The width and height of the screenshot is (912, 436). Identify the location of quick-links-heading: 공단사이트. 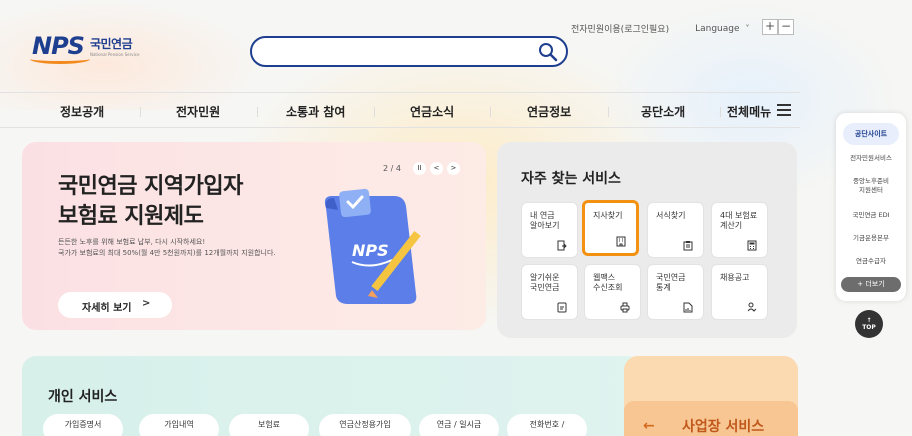
(871, 134).